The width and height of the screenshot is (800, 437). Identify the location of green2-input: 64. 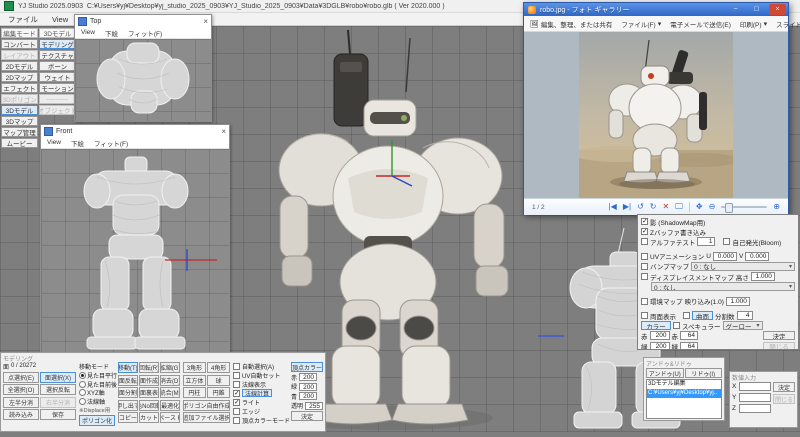
(689, 345).